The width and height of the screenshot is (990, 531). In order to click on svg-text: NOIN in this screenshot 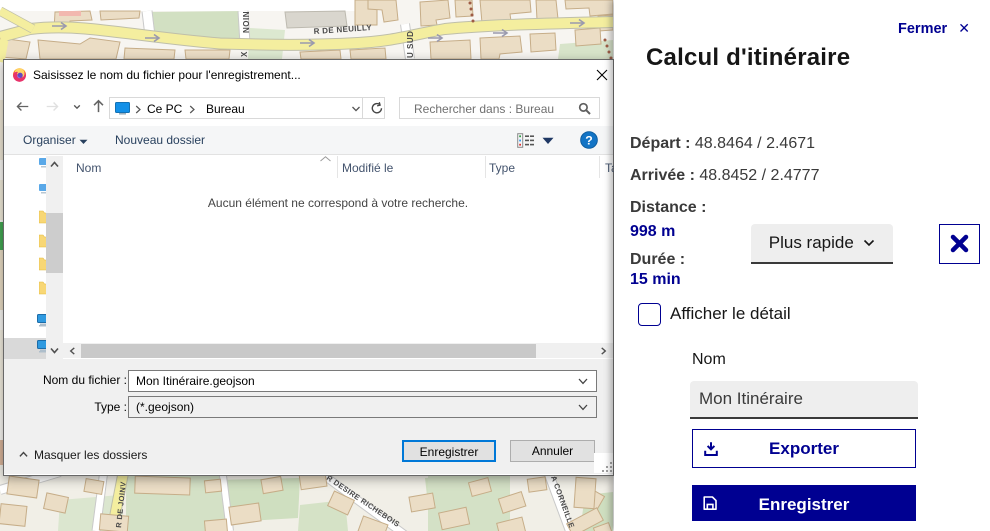, I will do `click(246, 22)`.